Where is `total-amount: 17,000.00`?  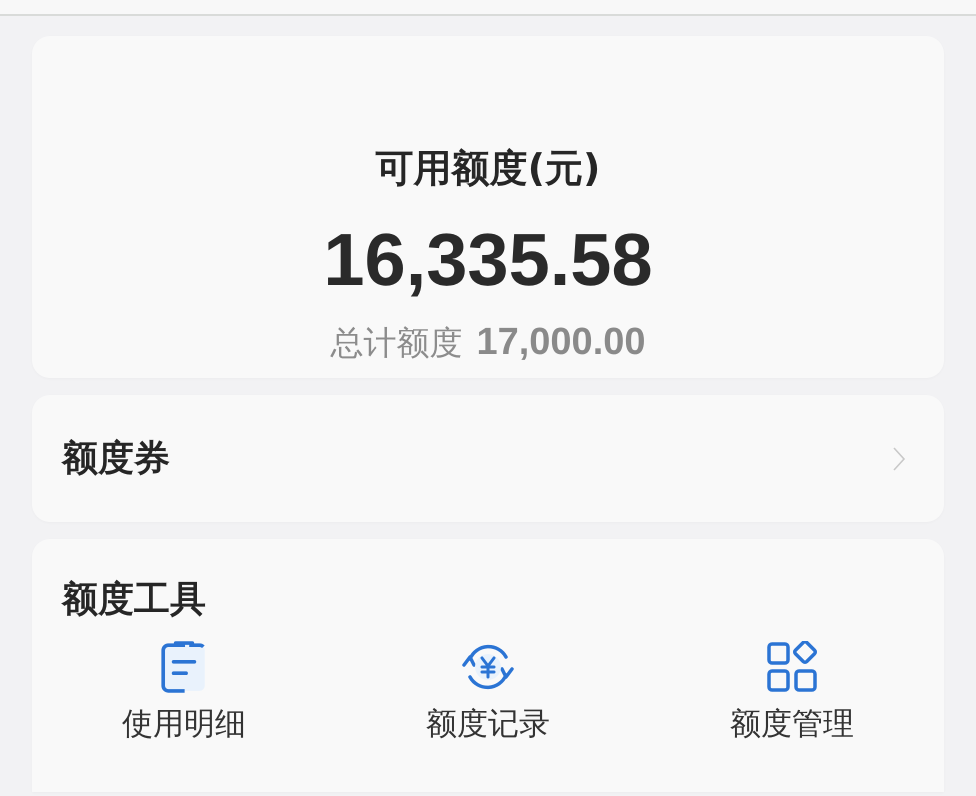
total-amount: 17,000.00 is located at coordinates (561, 342).